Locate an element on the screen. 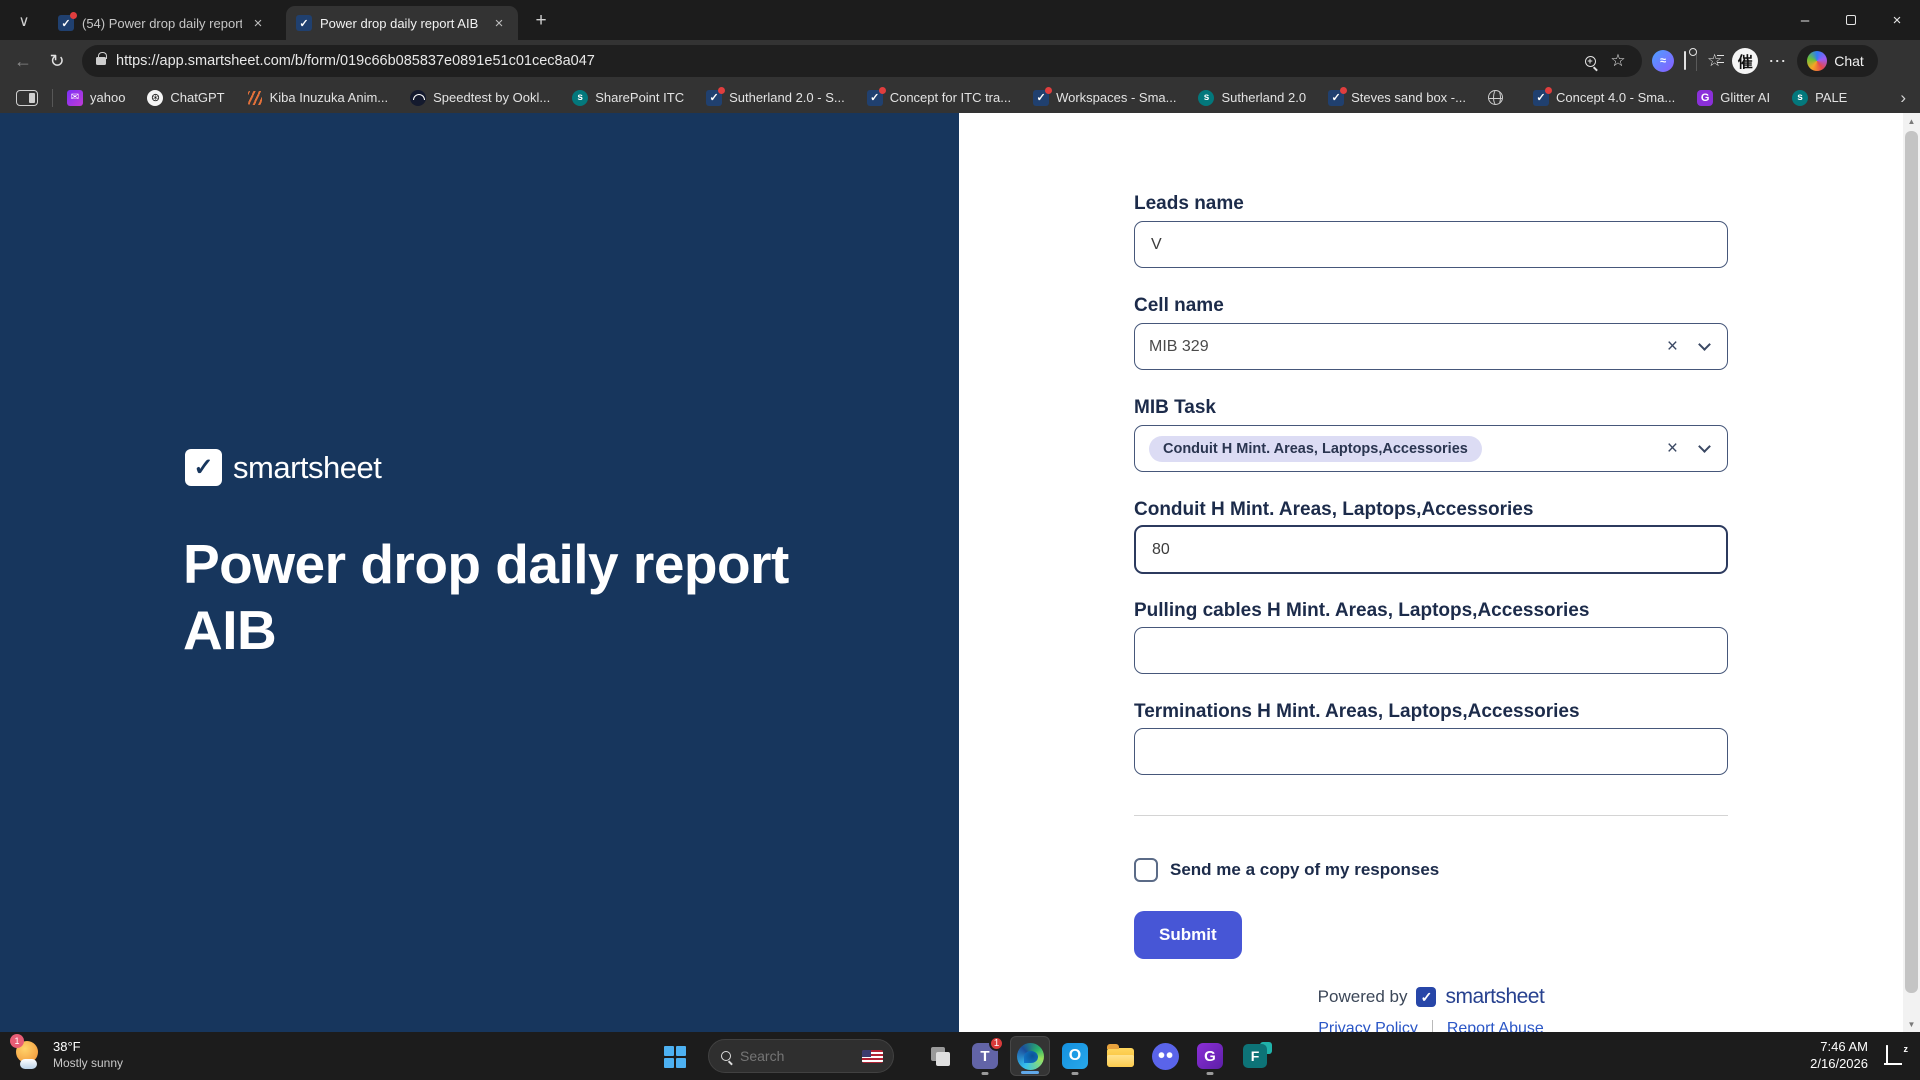 Image resolution: width=1920 pixels, height=1080 pixels. discord-button is located at coordinates (1165, 1056).